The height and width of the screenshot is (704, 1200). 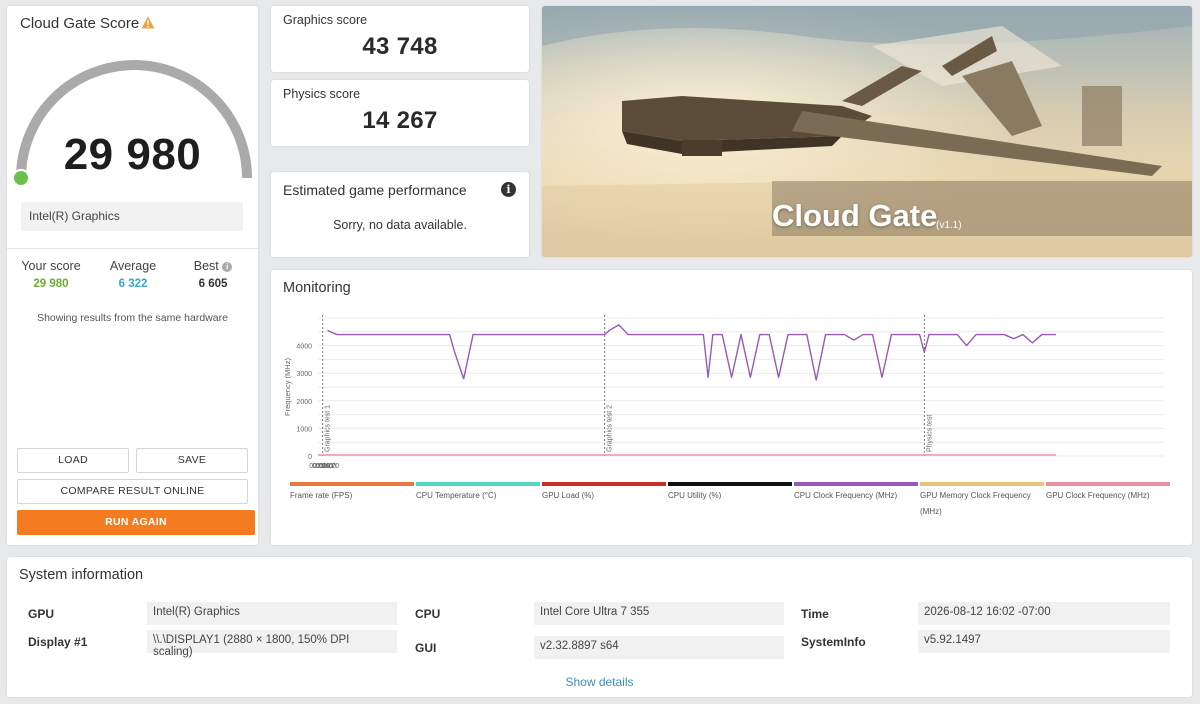 What do you see at coordinates (1098, 495) in the screenshot?
I see `legend-label: GPU Clock Frequency (MHz)` at bounding box center [1098, 495].